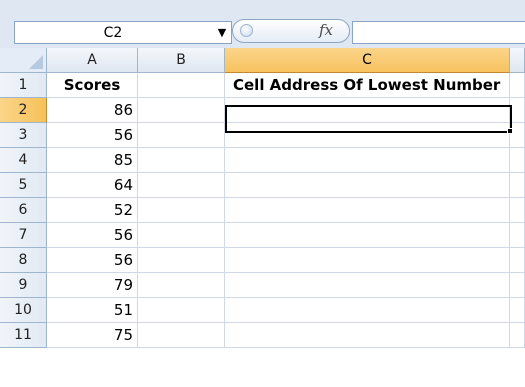 The height and width of the screenshot is (387, 525). What do you see at coordinates (181, 135) in the screenshot?
I see `cell-b3` at bounding box center [181, 135].